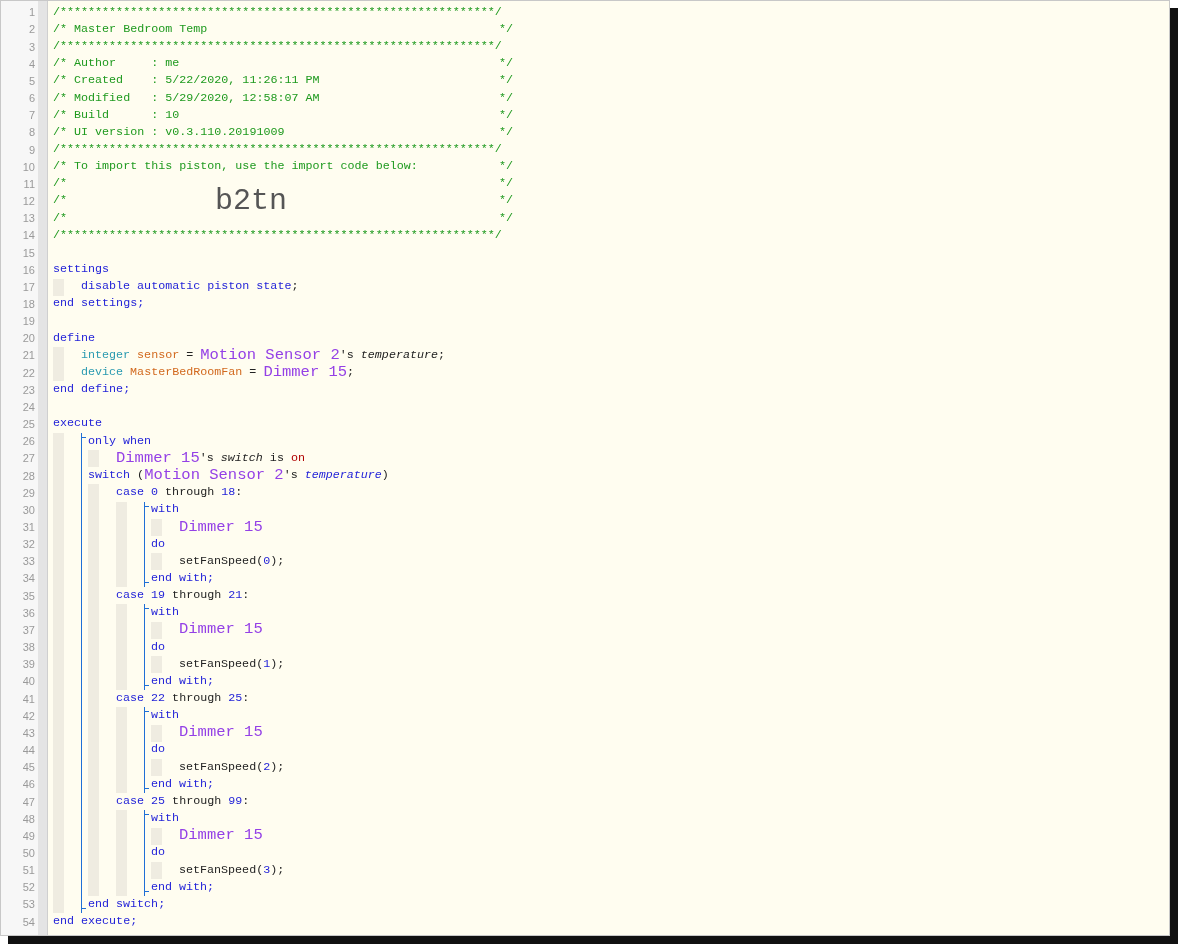  What do you see at coordinates (81, 270) in the screenshot?
I see `code-line: settings` at bounding box center [81, 270].